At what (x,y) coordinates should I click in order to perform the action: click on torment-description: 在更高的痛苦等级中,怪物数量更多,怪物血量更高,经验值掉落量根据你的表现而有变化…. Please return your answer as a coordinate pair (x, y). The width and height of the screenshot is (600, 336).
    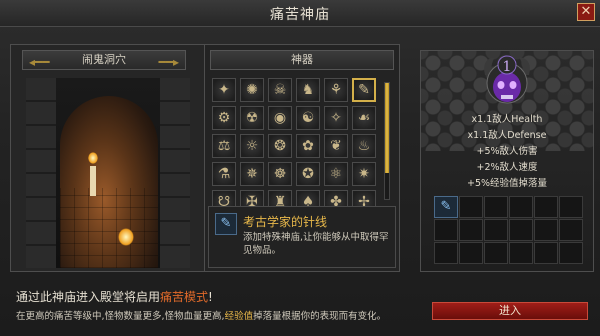
    Looking at the image, I should click on (201, 315).